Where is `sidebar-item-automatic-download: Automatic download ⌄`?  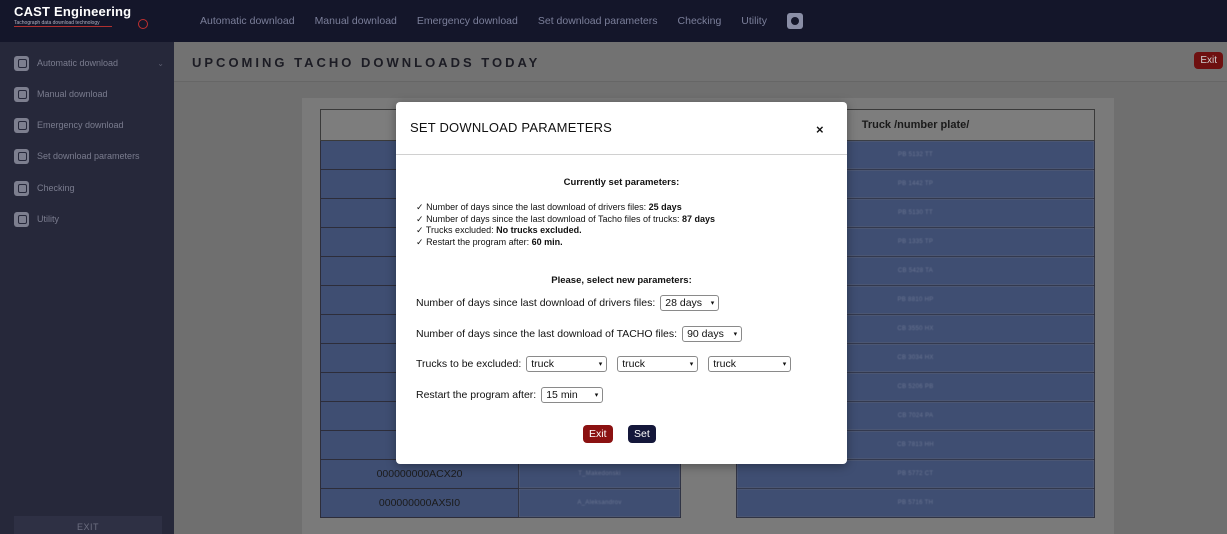 sidebar-item-automatic-download: Automatic download ⌄ is located at coordinates (89, 63).